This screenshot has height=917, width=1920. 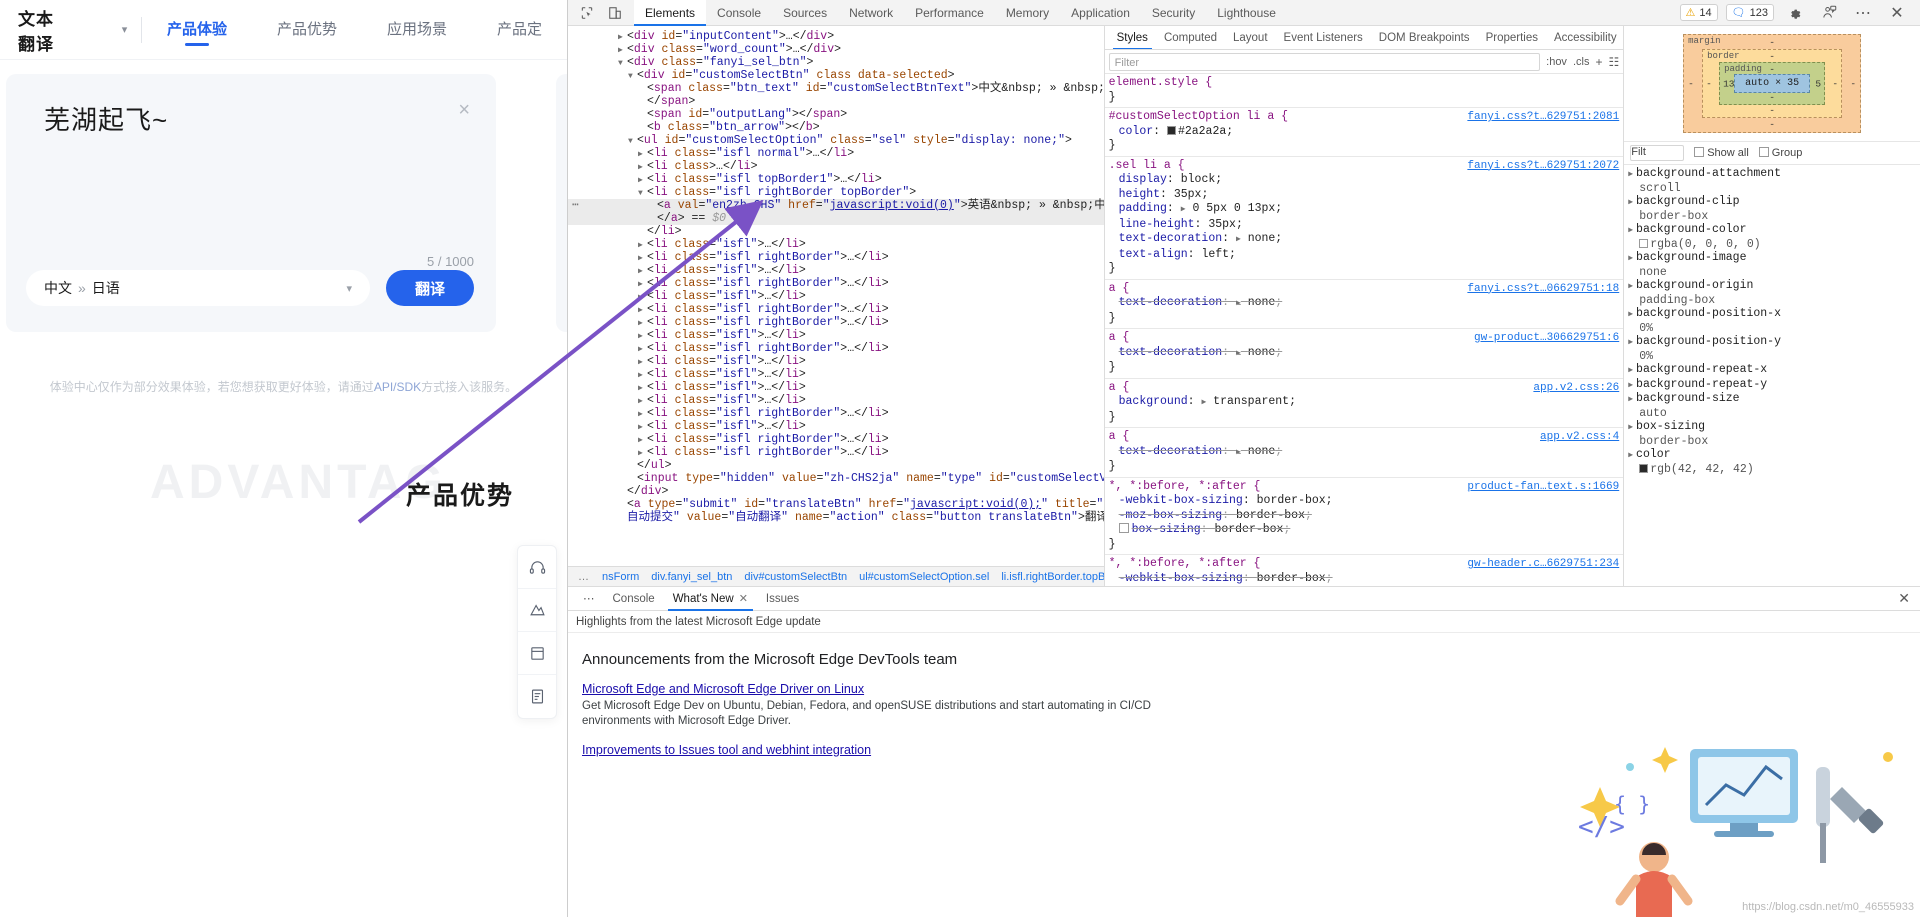 What do you see at coordinates (1171, 515) in the screenshot?
I see `css-property-name: -moz-box-sizing` at bounding box center [1171, 515].